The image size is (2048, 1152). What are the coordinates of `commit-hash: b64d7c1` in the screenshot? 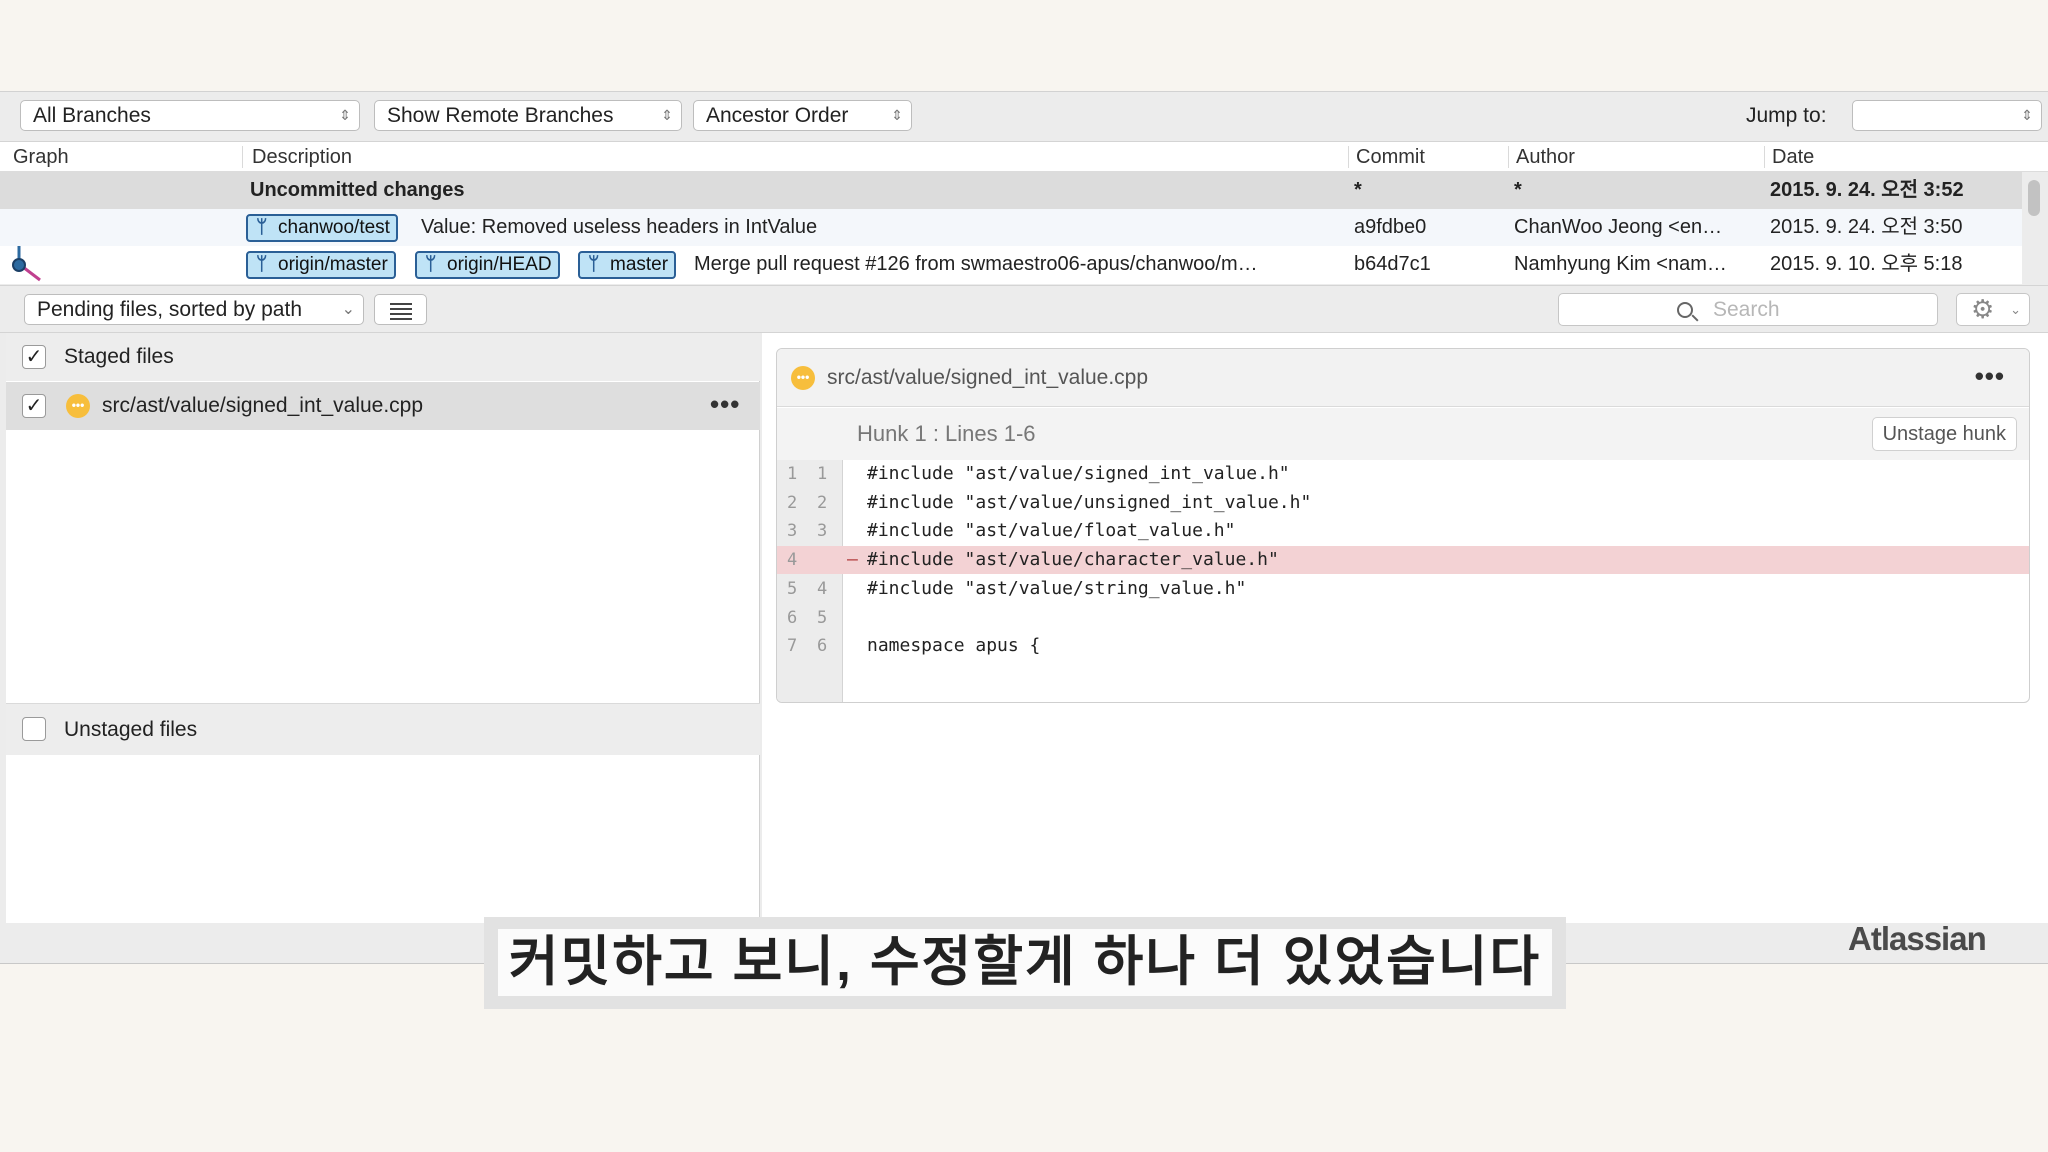 It's located at (1392, 264).